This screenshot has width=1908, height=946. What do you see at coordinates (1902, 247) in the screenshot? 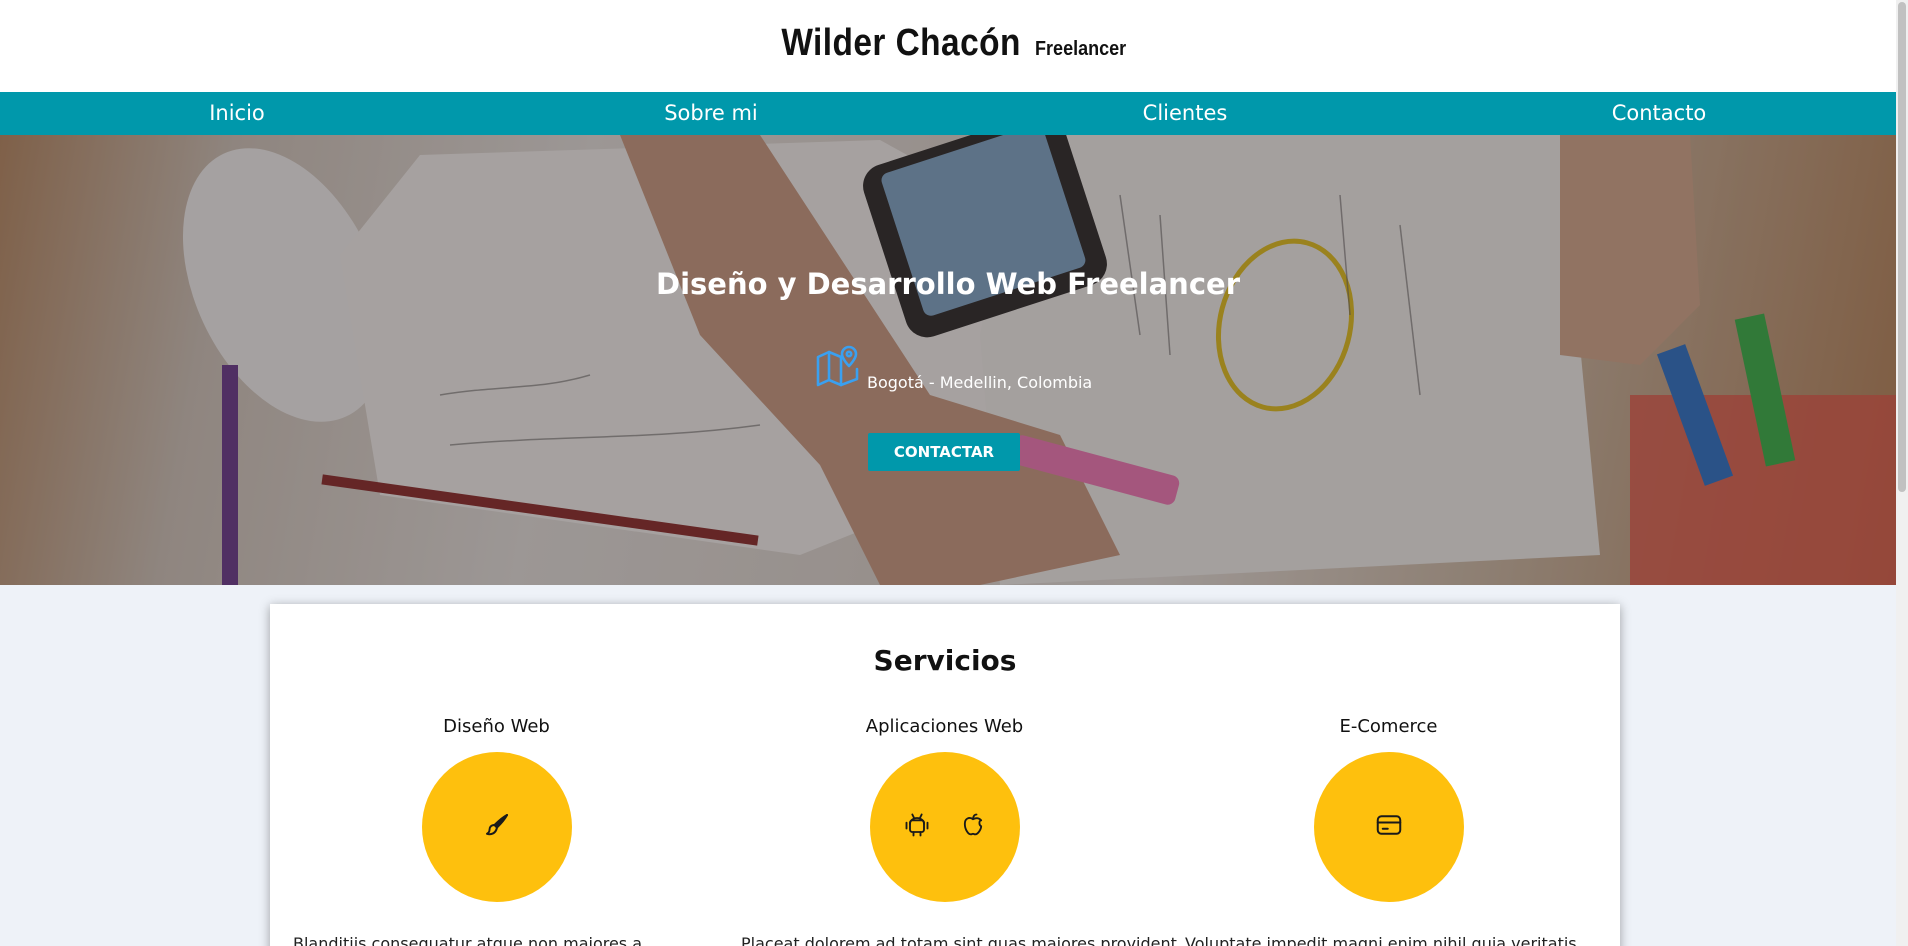
I see `scrollbar-thumb` at bounding box center [1902, 247].